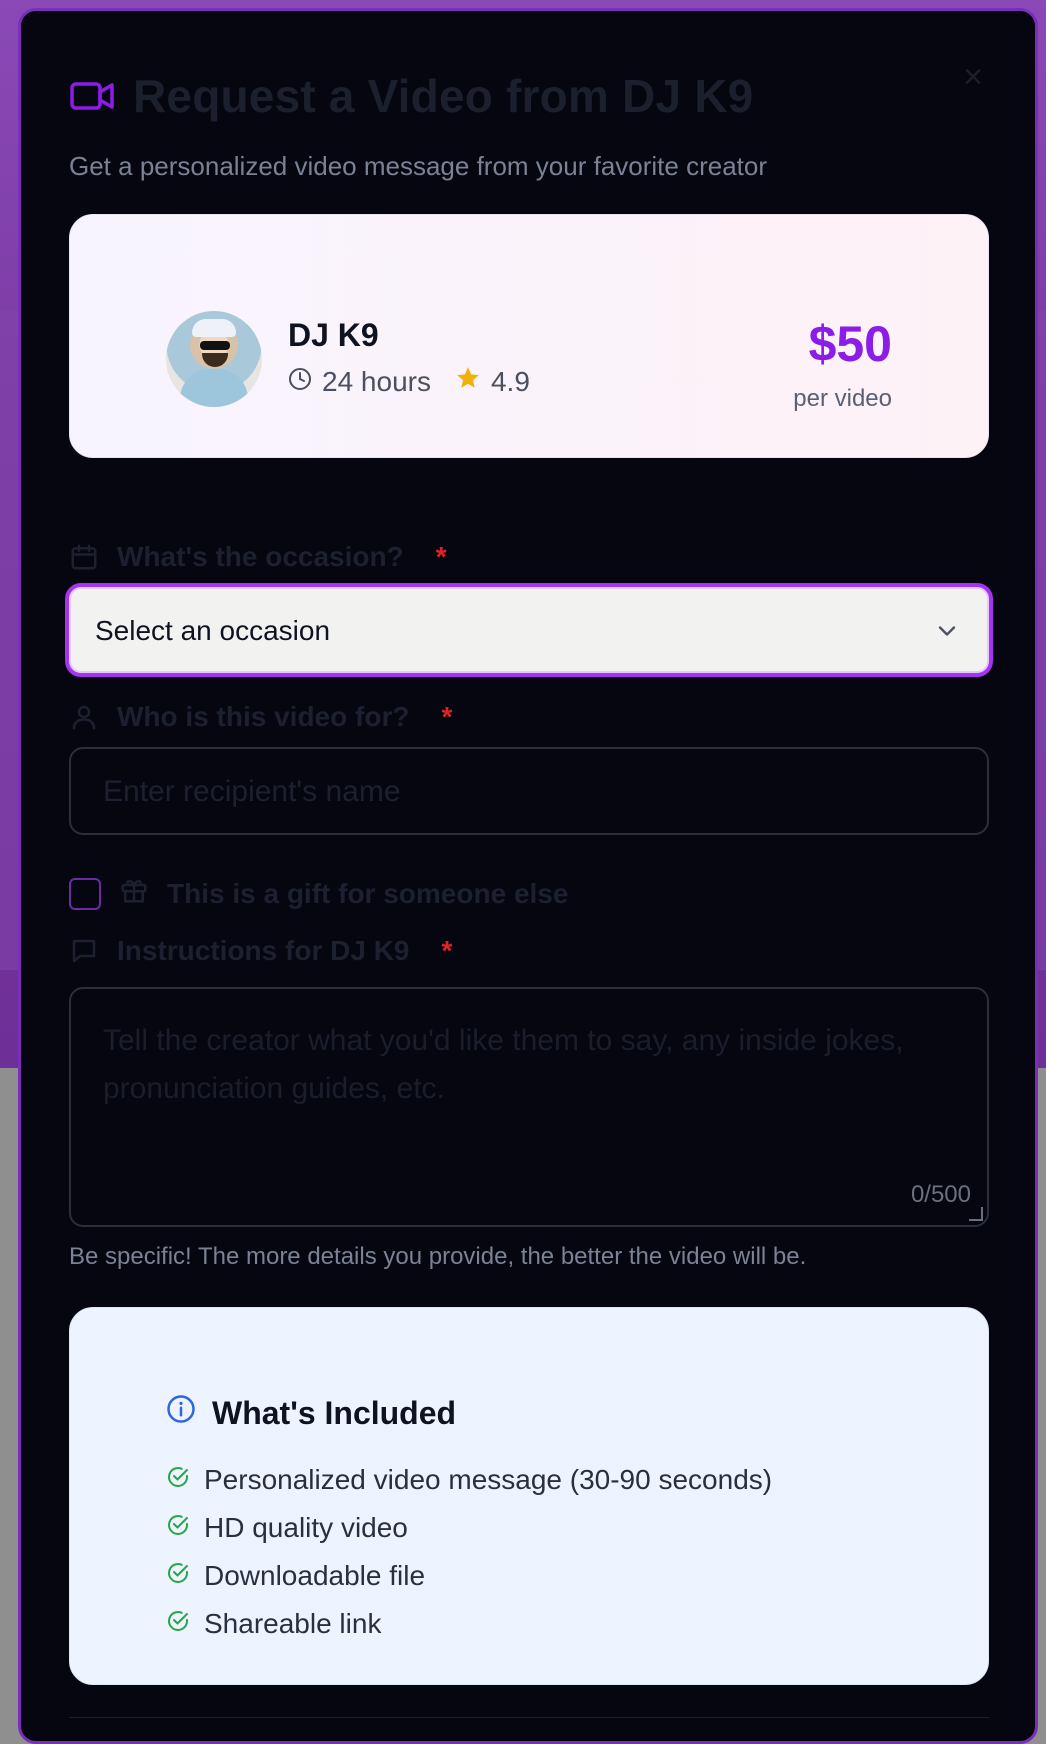  Describe the element at coordinates (213, 630) in the screenshot. I see `occasion-select-value: Select an occasion` at that location.